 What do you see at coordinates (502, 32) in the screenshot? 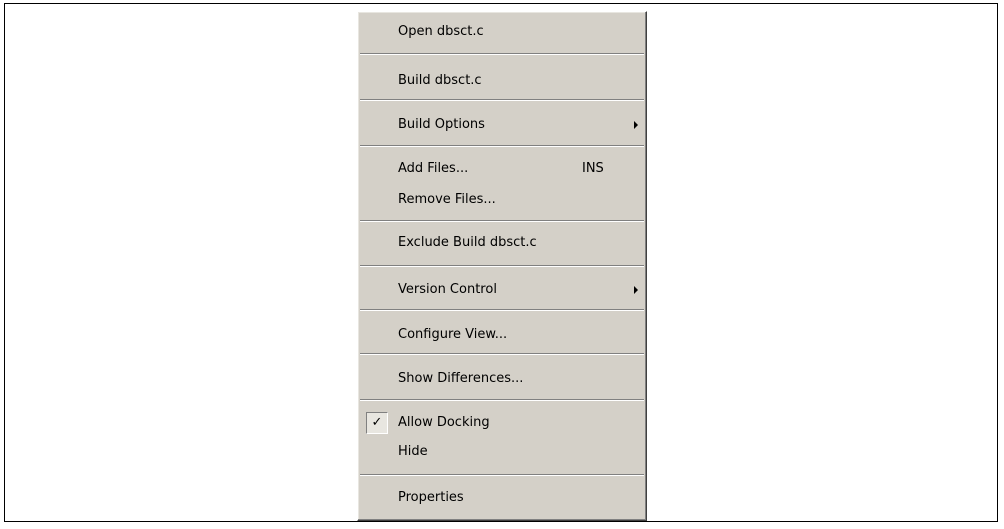
I see `menu-item-open-file: Open dbsct.c` at bounding box center [502, 32].